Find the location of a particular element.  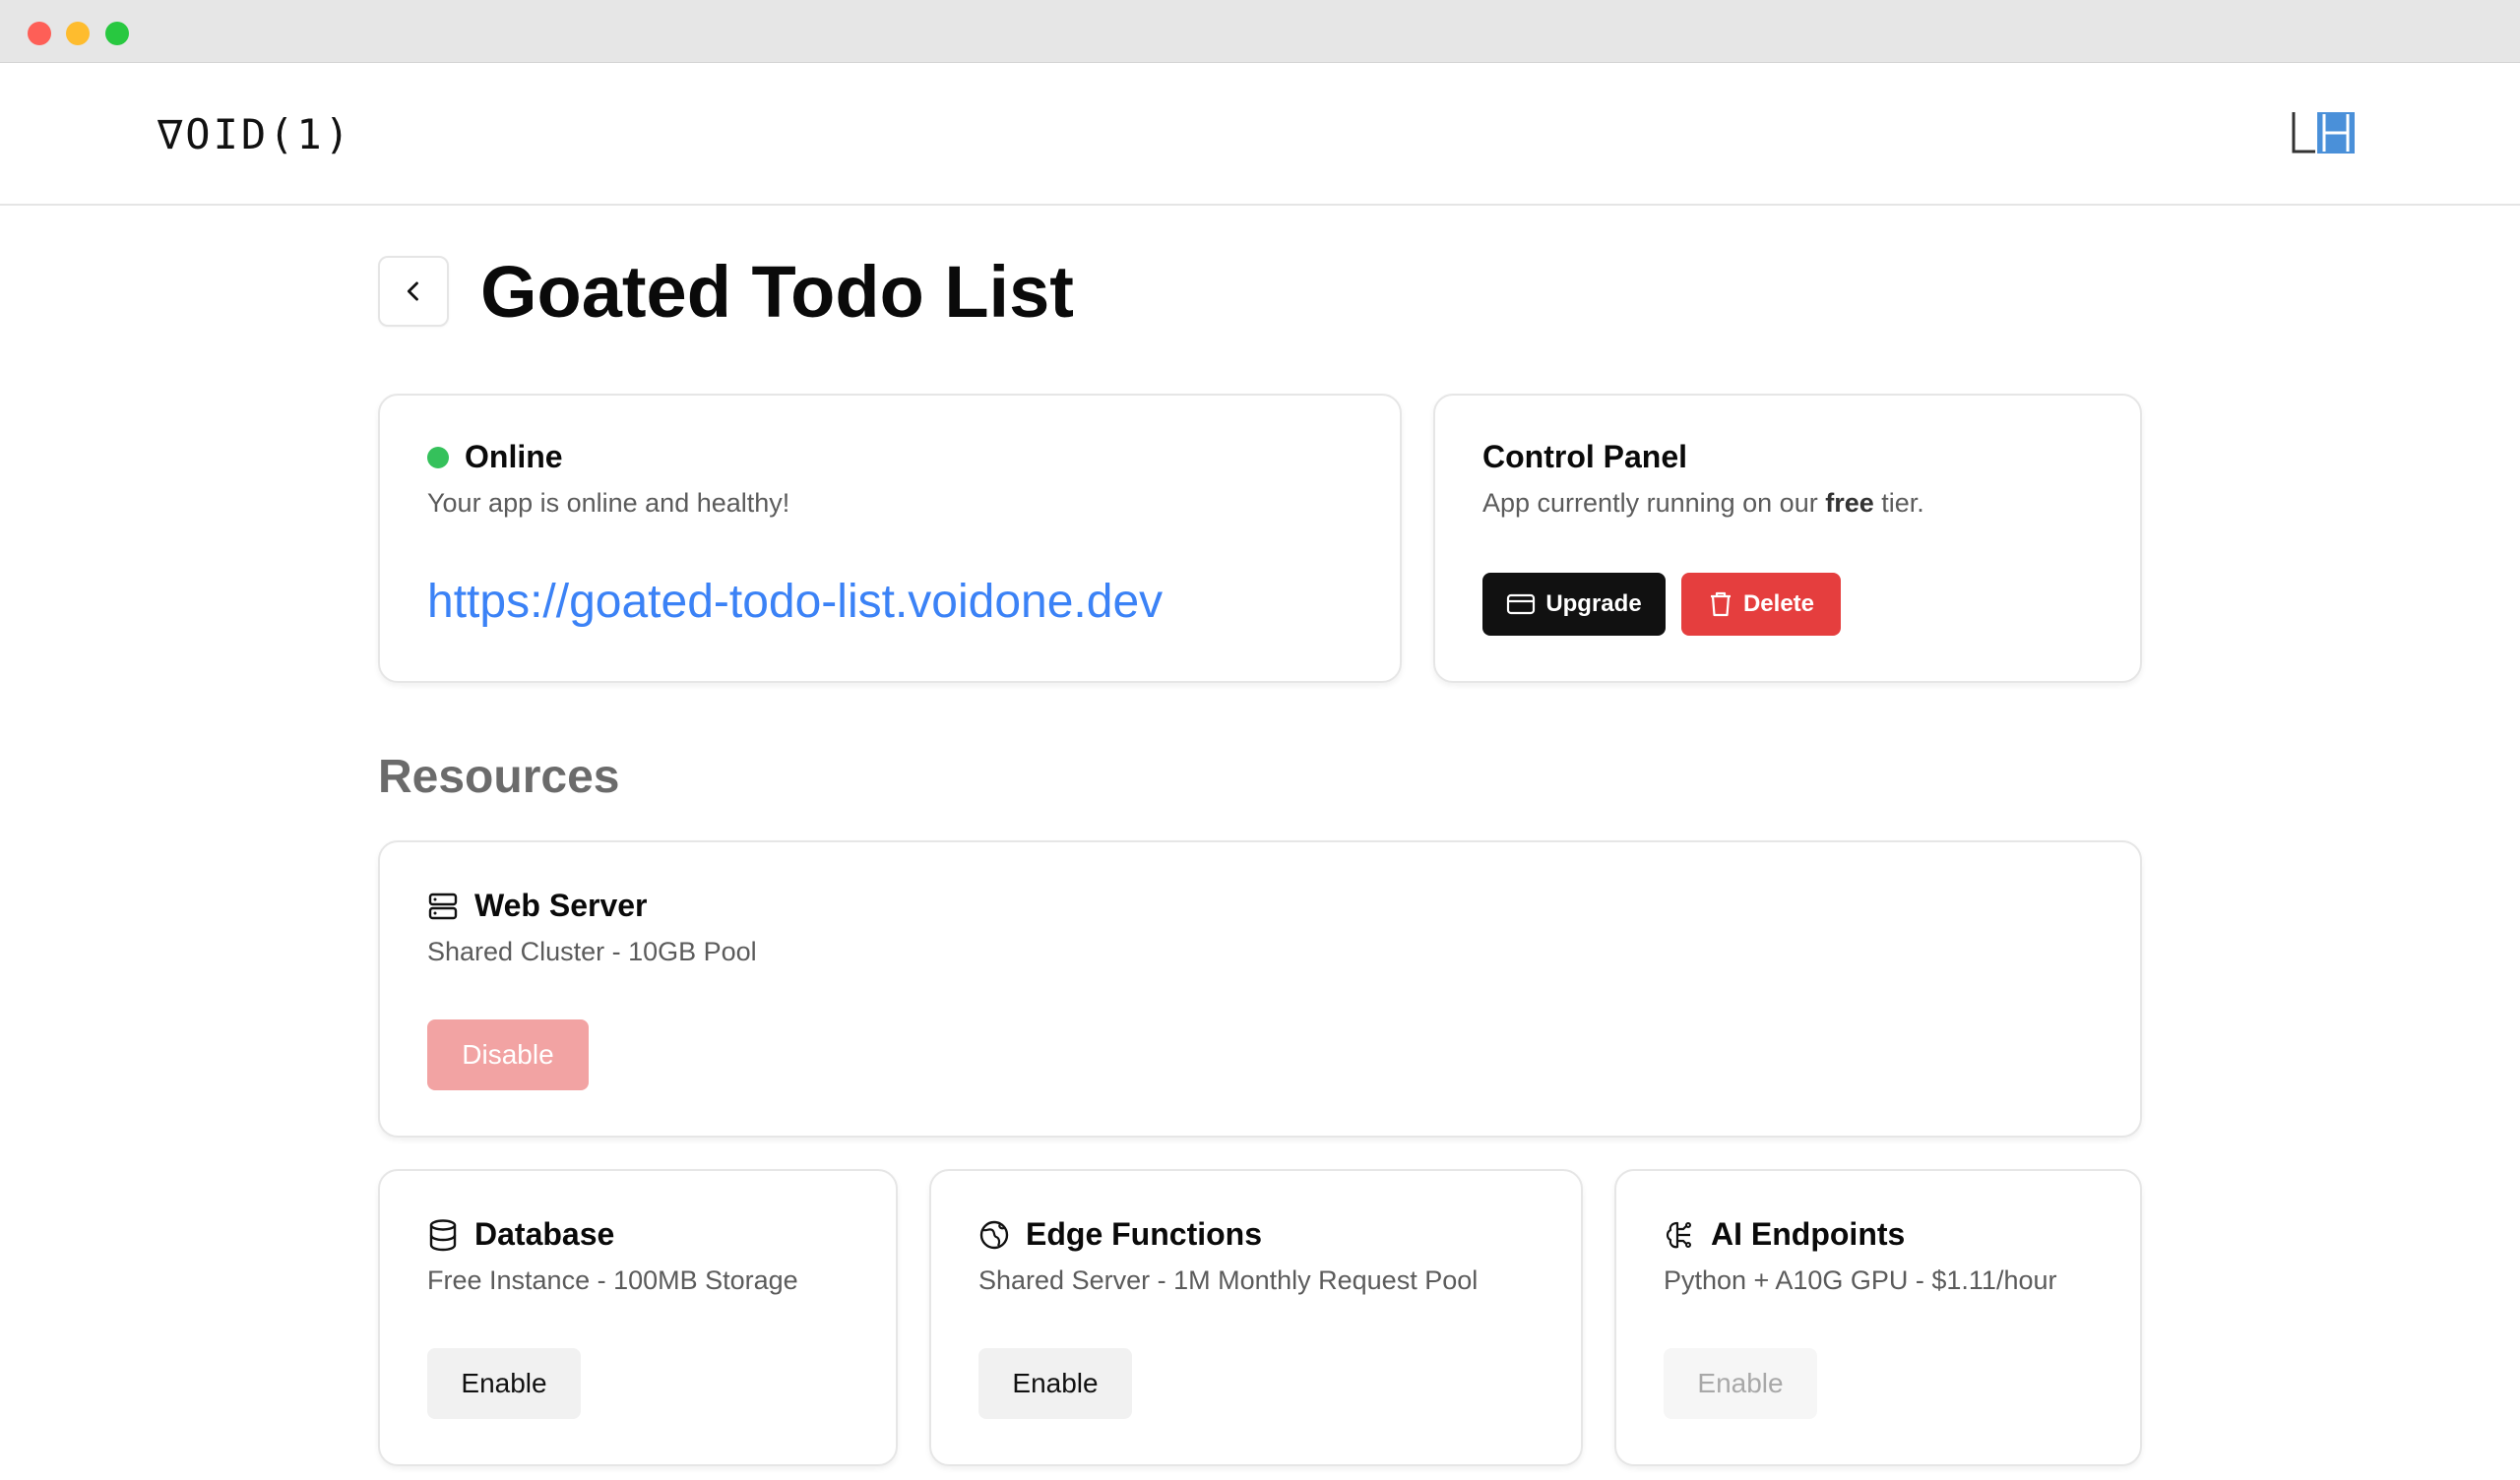

brand-logo: ∇OID(1) is located at coordinates (255, 134).